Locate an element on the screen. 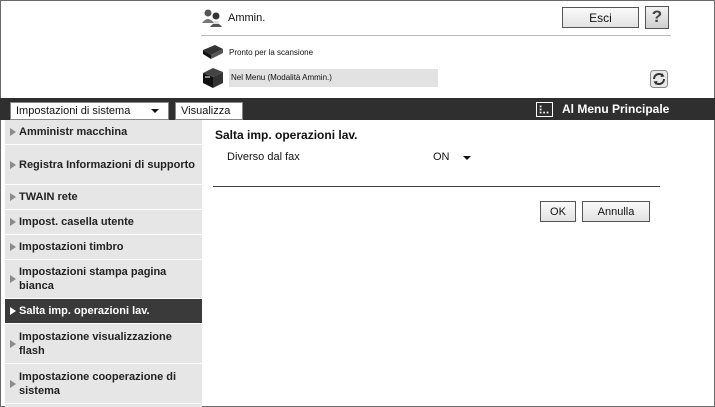  ok-button: OK is located at coordinates (558, 211).